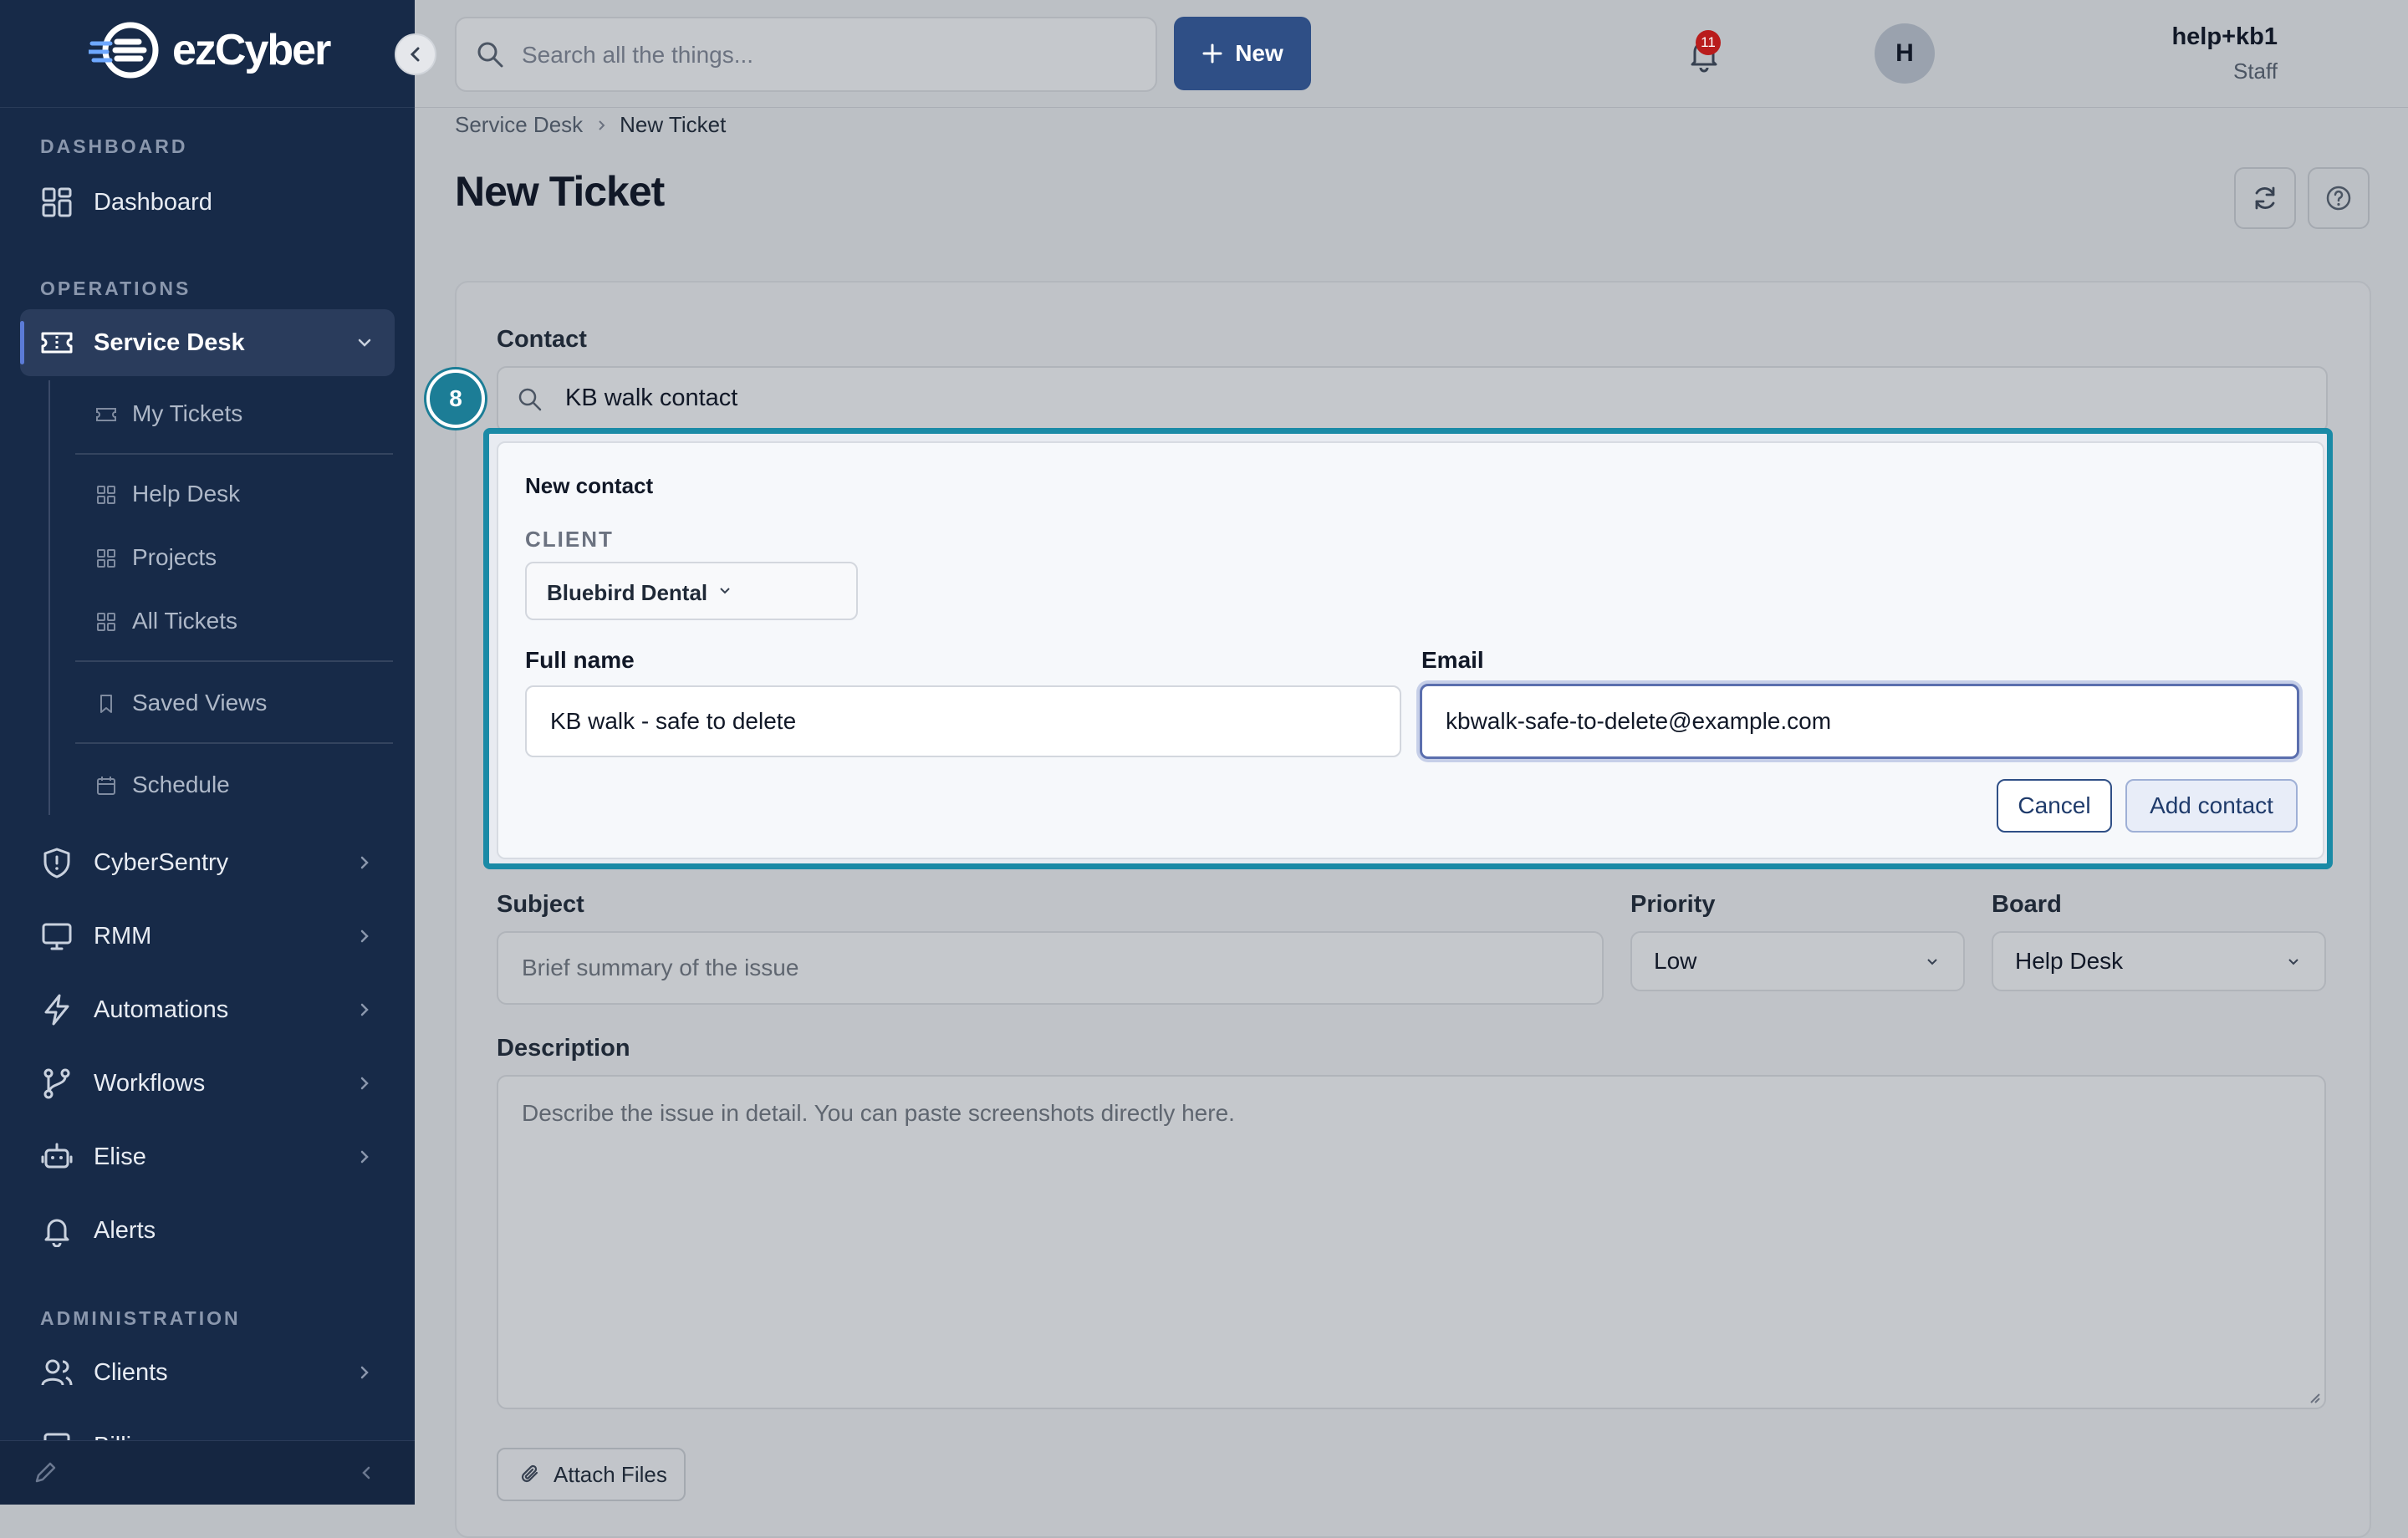 The height and width of the screenshot is (1538, 2408). What do you see at coordinates (200, 703) in the screenshot?
I see `sidebar-subitem-label: Saved Views` at bounding box center [200, 703].